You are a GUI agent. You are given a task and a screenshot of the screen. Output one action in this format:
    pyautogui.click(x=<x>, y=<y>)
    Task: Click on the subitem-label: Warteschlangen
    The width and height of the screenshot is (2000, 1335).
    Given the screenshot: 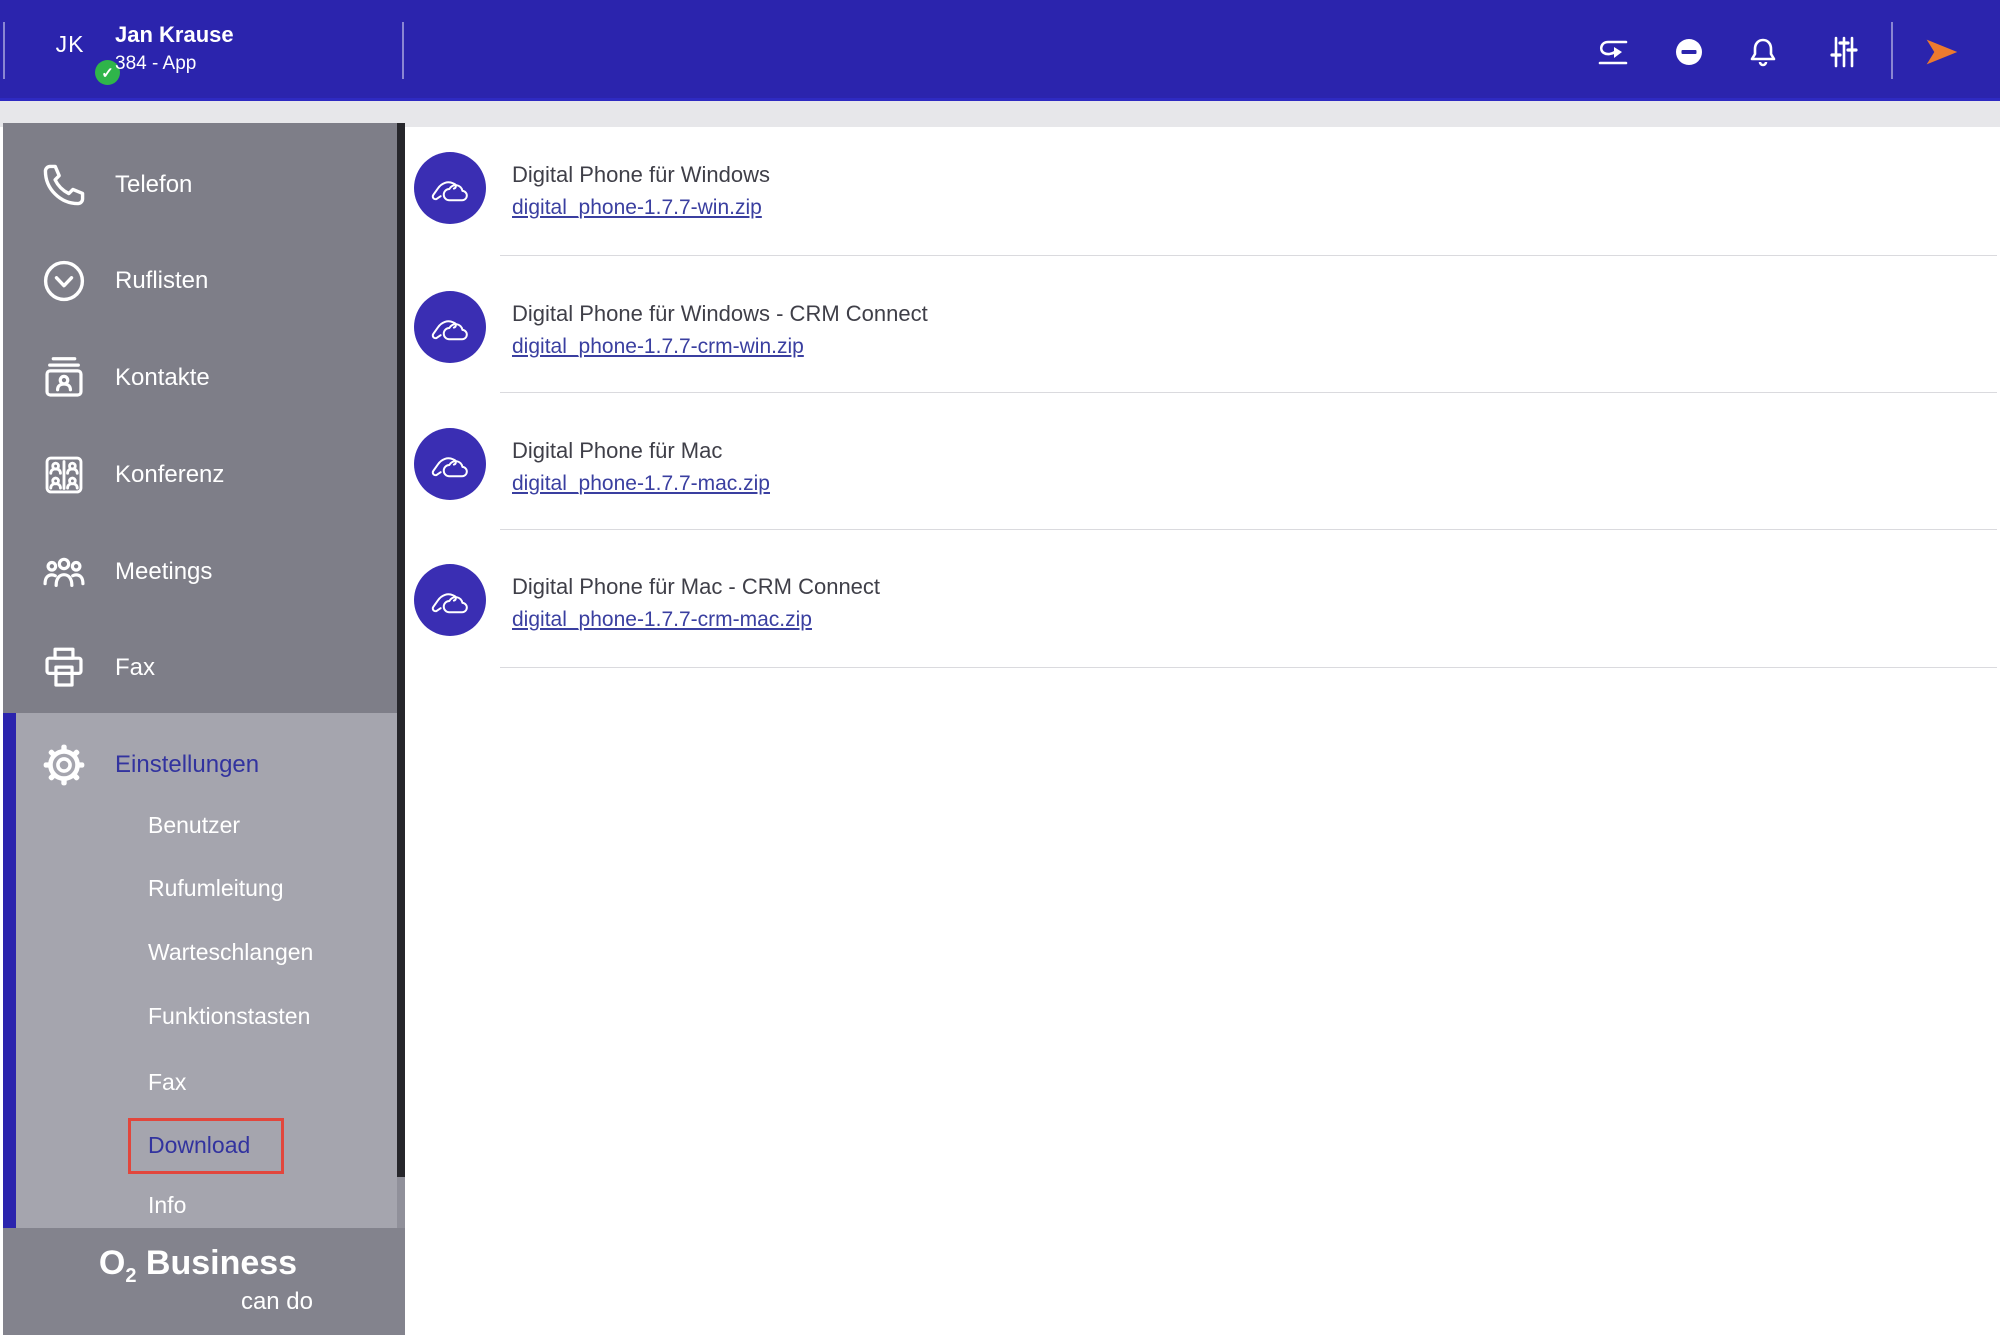 What is the action you would take?
    pyautogui.click(x=231, y=952)
    